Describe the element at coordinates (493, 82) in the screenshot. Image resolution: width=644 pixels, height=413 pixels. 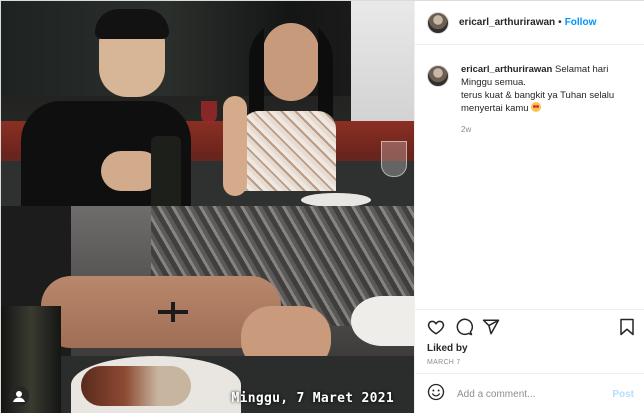
I see `caption-line-2: Minggu semua.` at that location.